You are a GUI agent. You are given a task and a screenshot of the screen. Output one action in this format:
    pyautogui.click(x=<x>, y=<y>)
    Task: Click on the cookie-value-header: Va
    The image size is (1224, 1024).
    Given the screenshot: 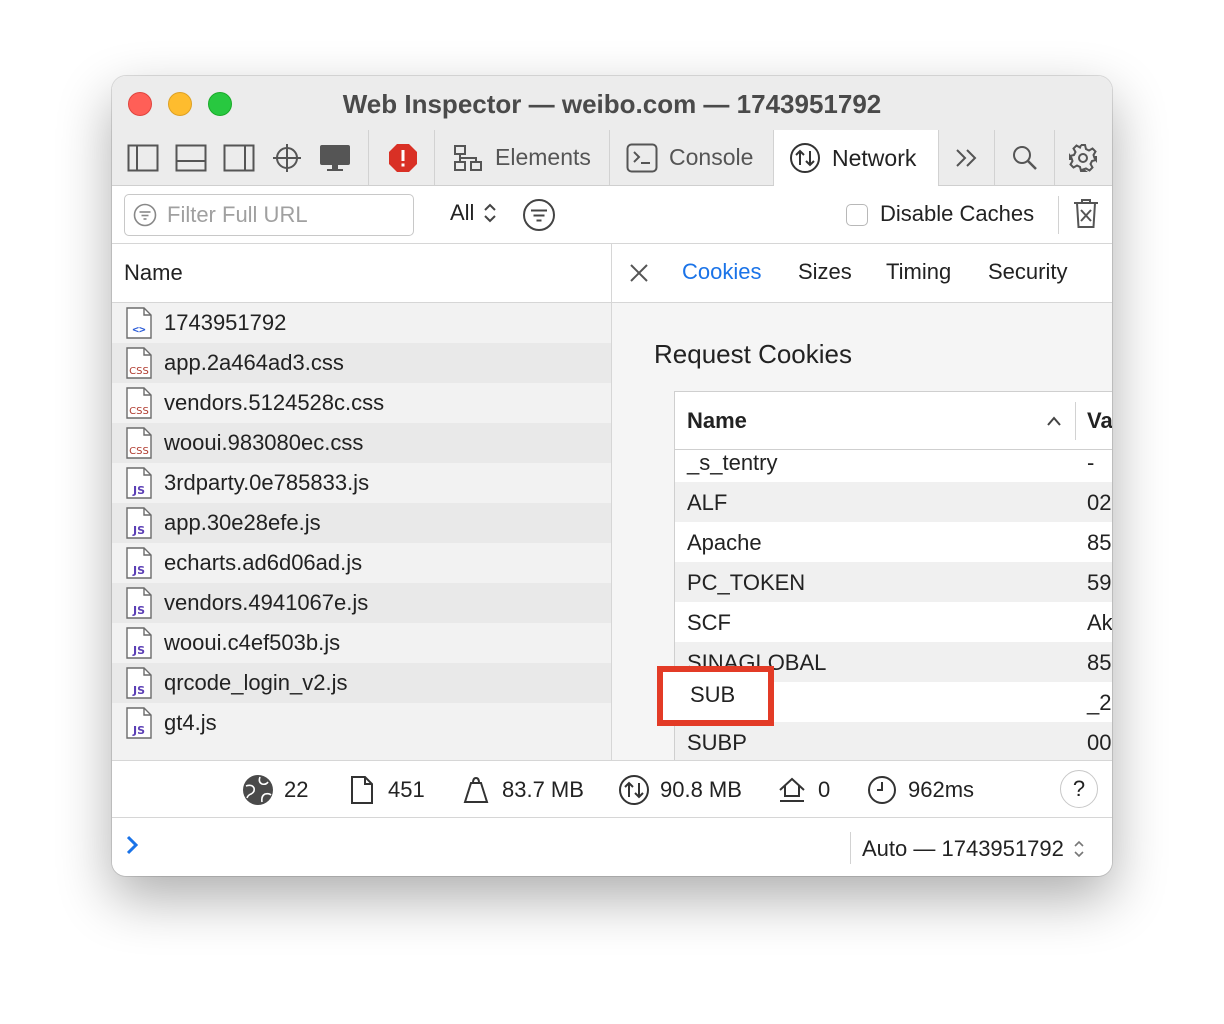 What is the action you would take?
    pyautogui.click(x=1099, y=421)
    